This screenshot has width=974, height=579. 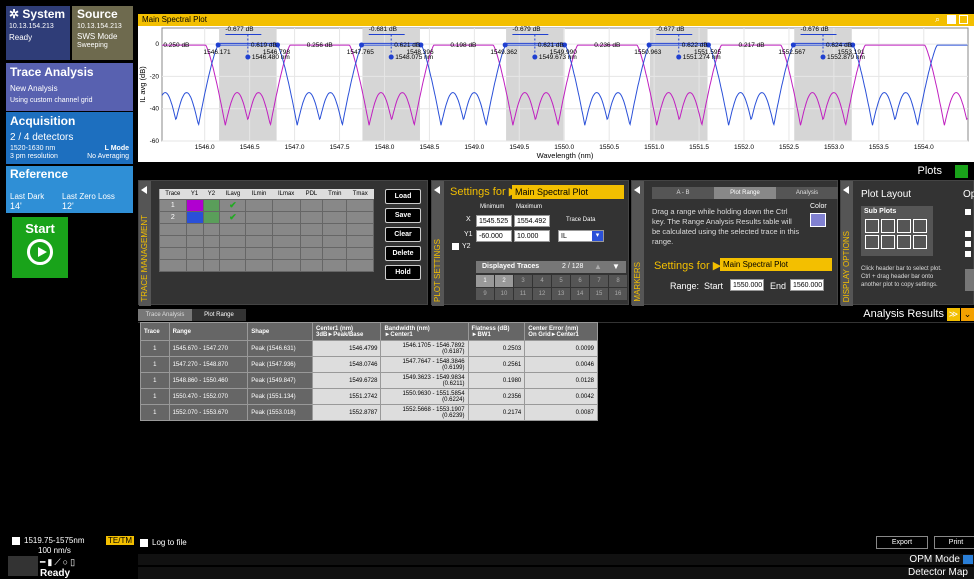 I want to click on clear-button: Clear, so click(x=403, y=234).